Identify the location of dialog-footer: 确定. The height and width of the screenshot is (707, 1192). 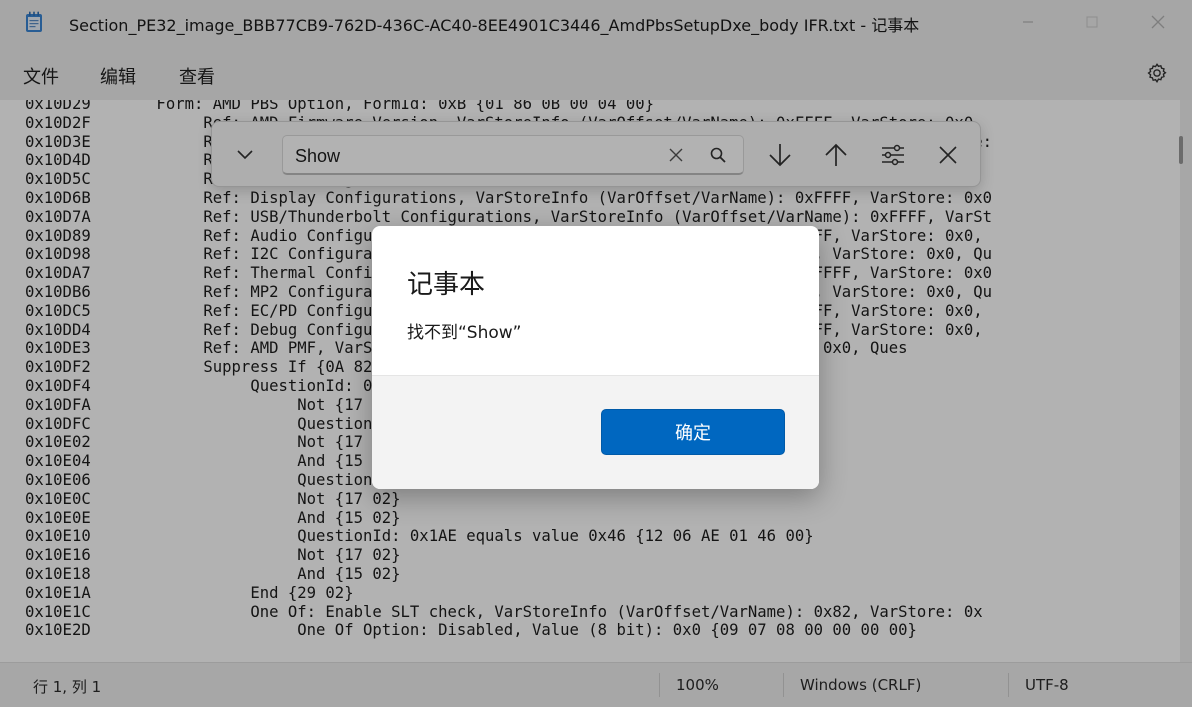
(595, 432).